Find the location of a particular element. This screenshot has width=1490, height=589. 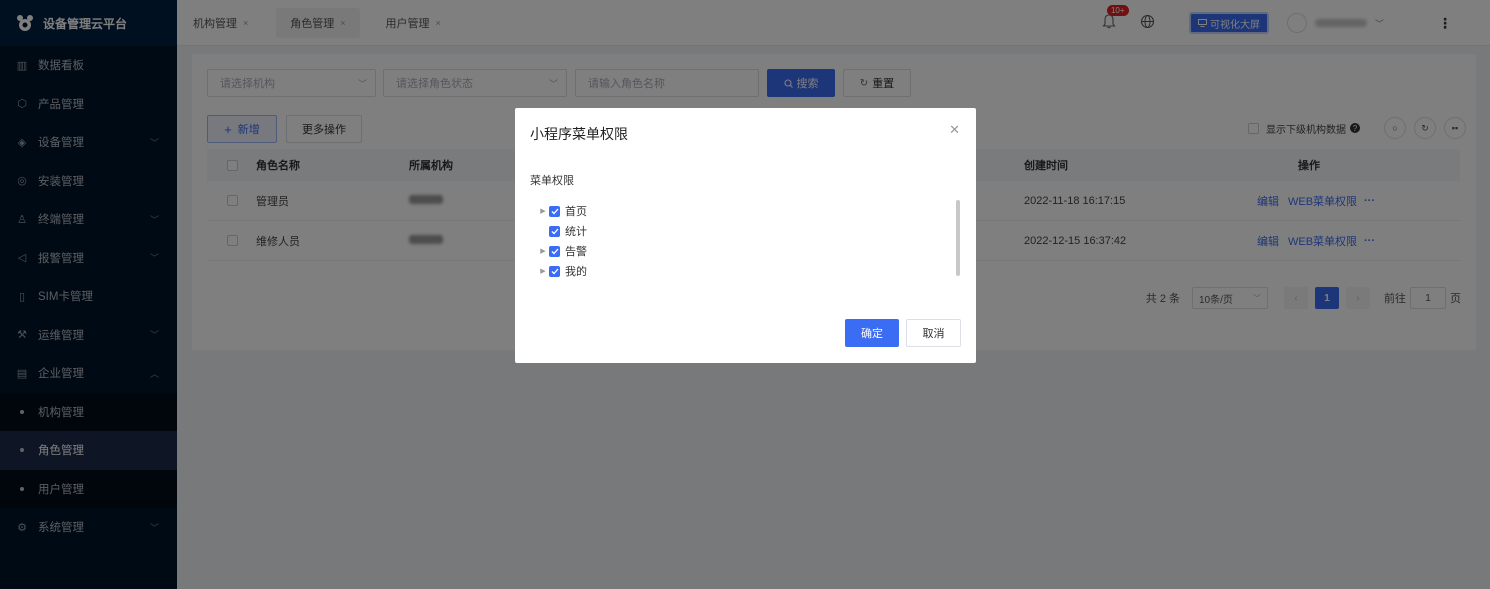

permission-tree: ▶ 首页 统计 ▶ 告警 ▶ 我的 is located at coordinates (562, 241).